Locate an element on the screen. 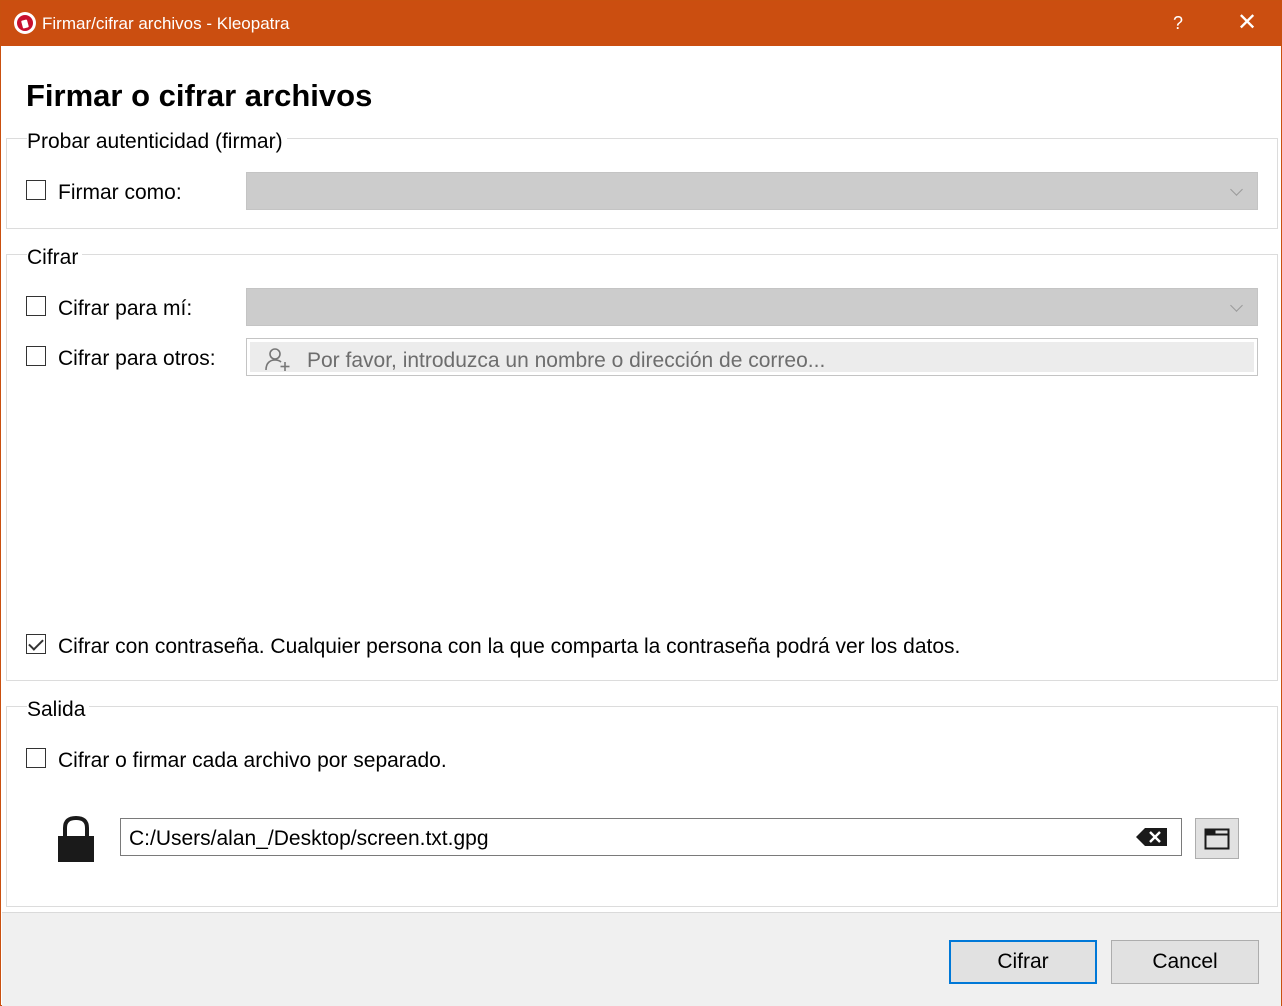  button-bar: Cifrar Cancel is located at coordinates (641, 959).